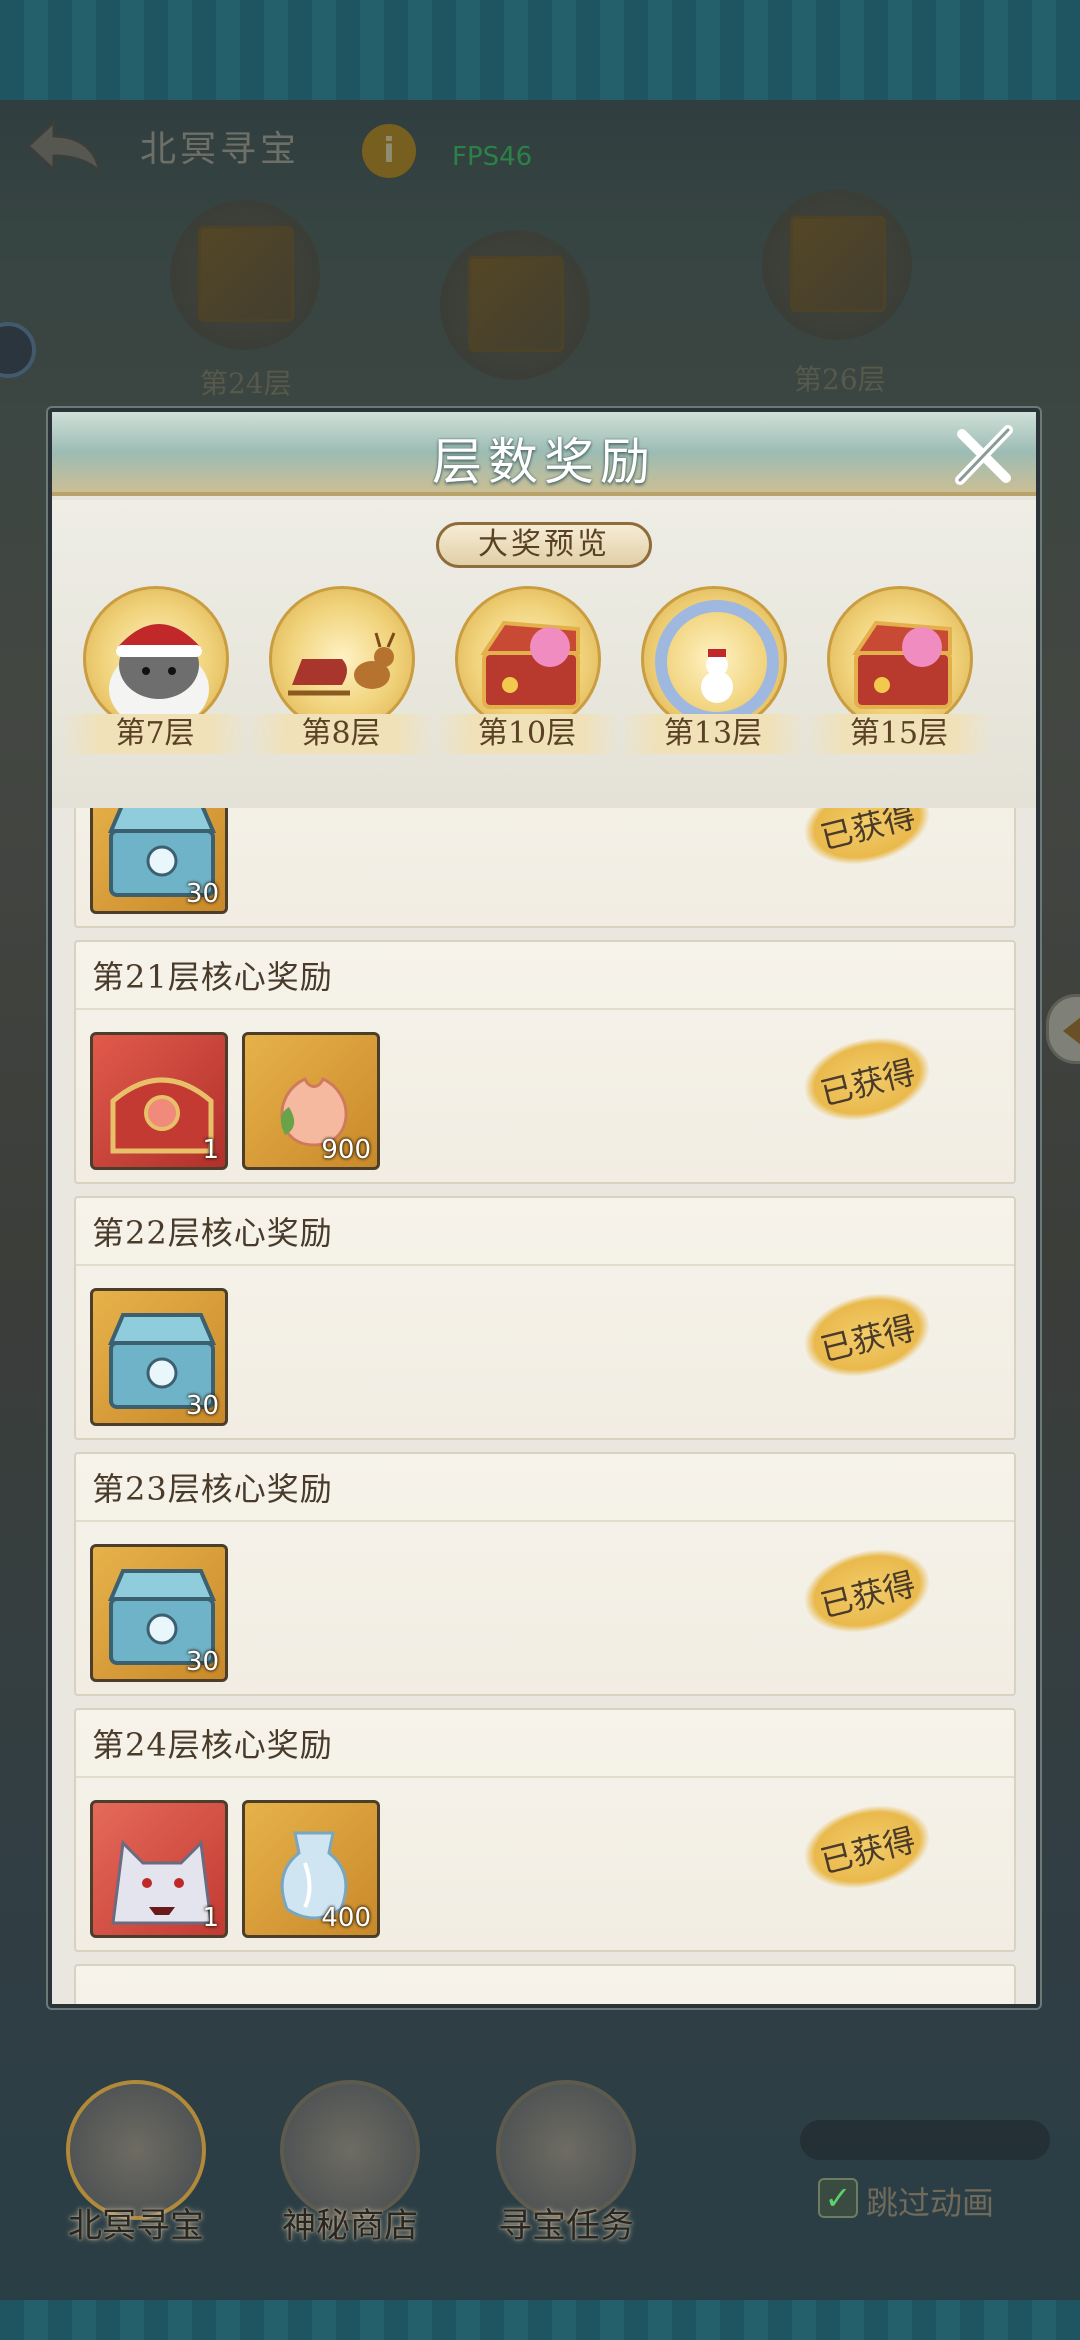 The image size is (1080, 2340). I want to click on bottom-nav: 北冥寻宝 神秘商店 寻宝任务, so click(540, 2170).